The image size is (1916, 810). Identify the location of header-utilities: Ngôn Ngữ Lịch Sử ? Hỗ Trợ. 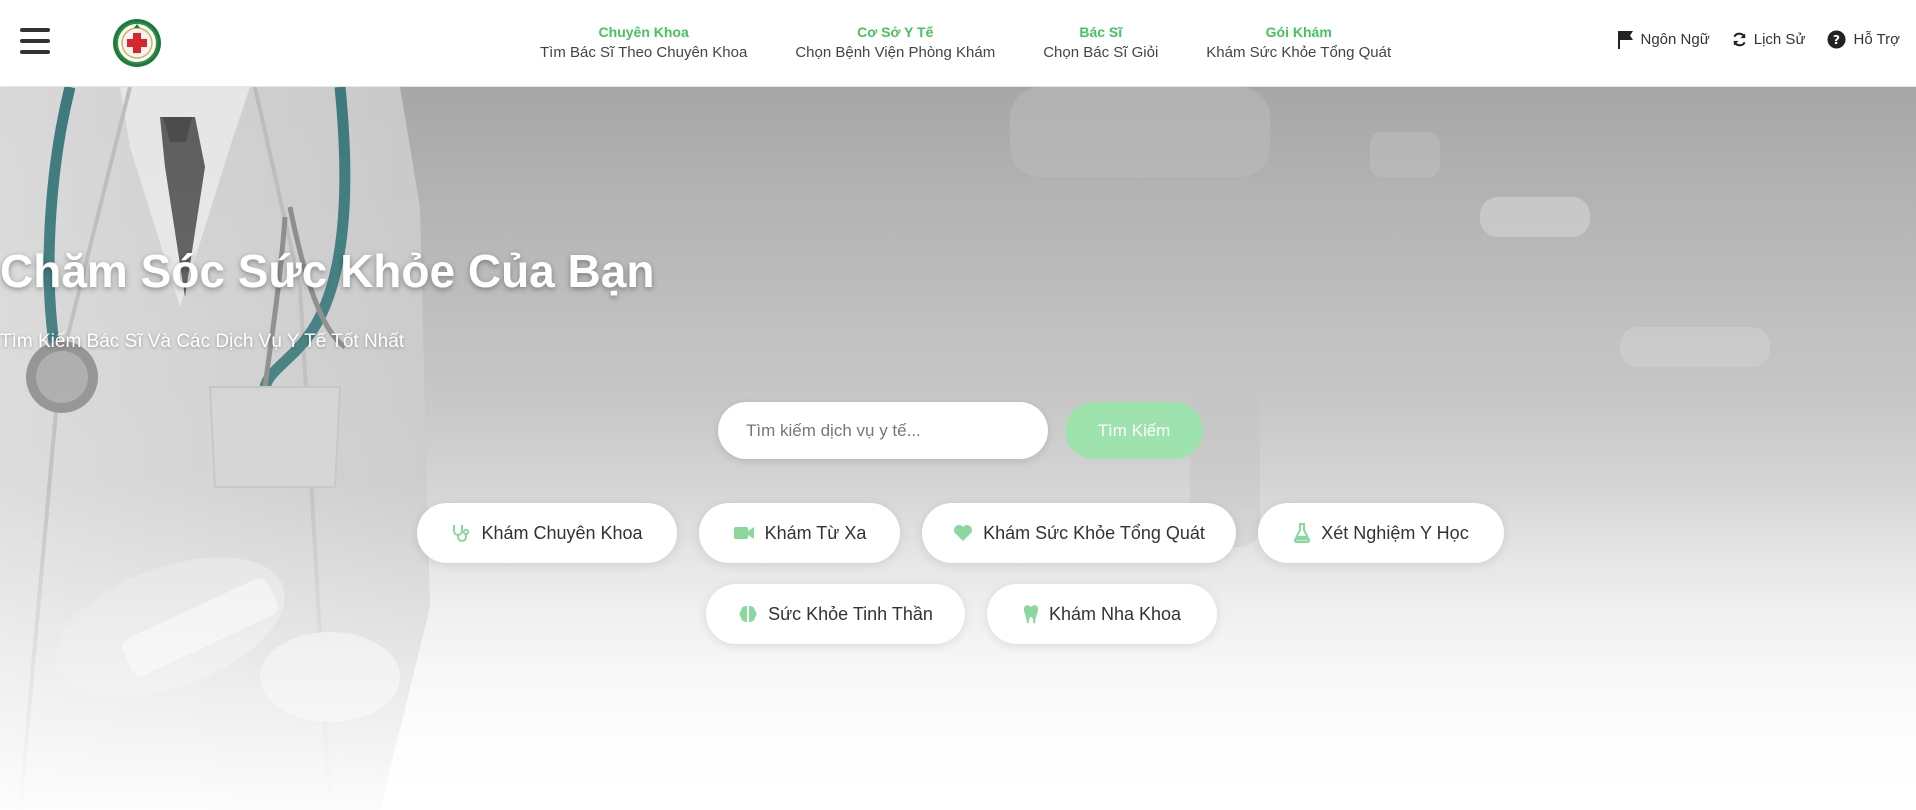
(1758, 39).